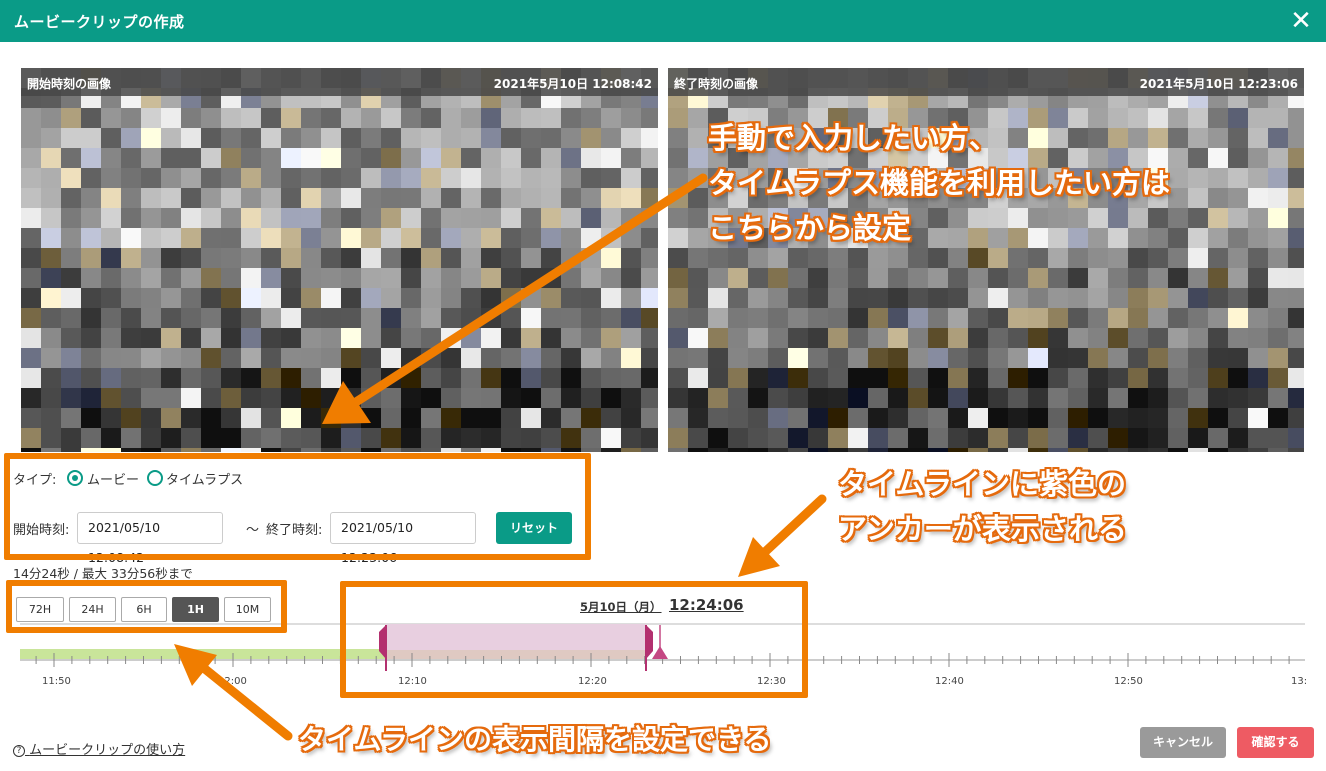 The image size is (1326, 771). I want to click on end-image-label: 終了時刻の画像, so click(716, 84).